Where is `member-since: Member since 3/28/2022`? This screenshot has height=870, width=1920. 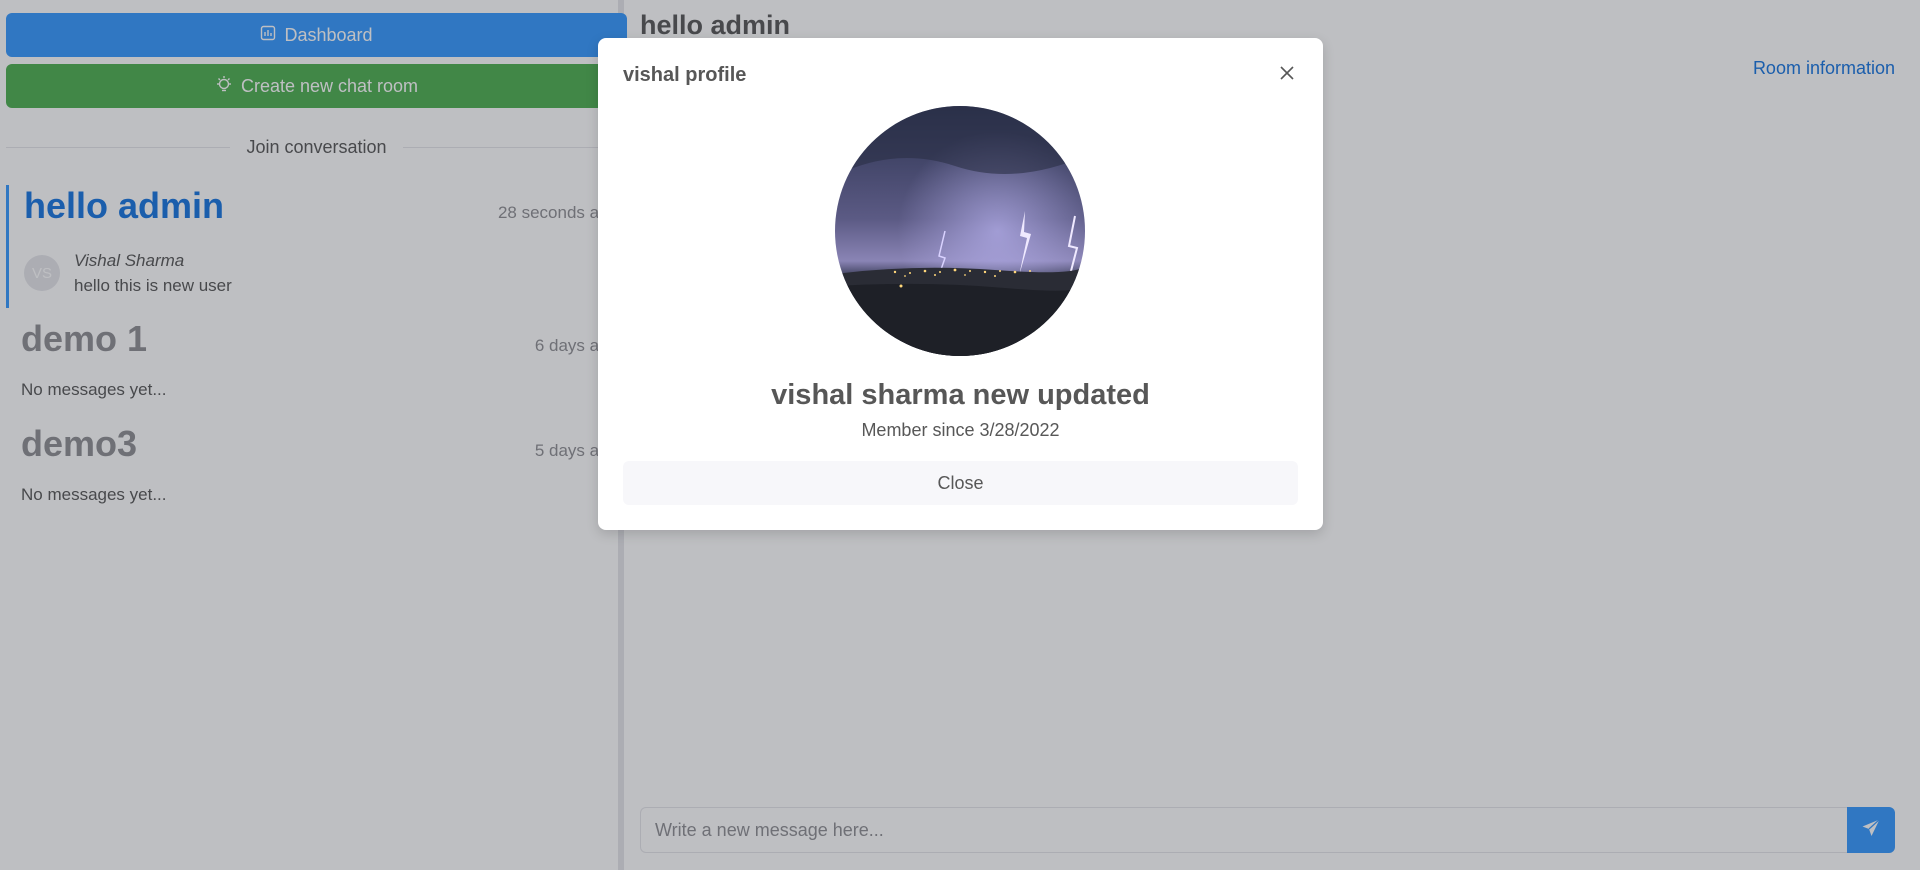
member-since: Member since 3/28/2022 is located at coordinates (960, 430).